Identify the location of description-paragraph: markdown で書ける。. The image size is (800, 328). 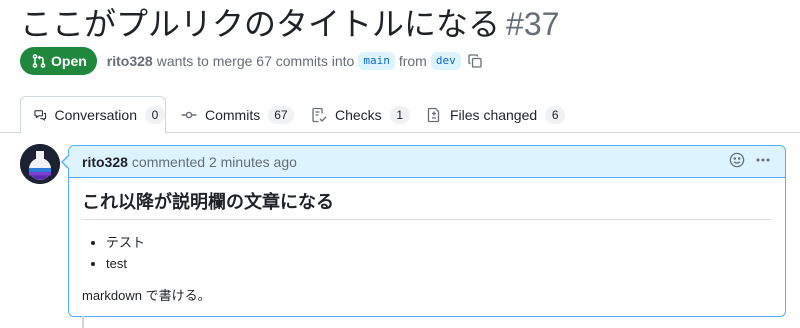
(146, 295).